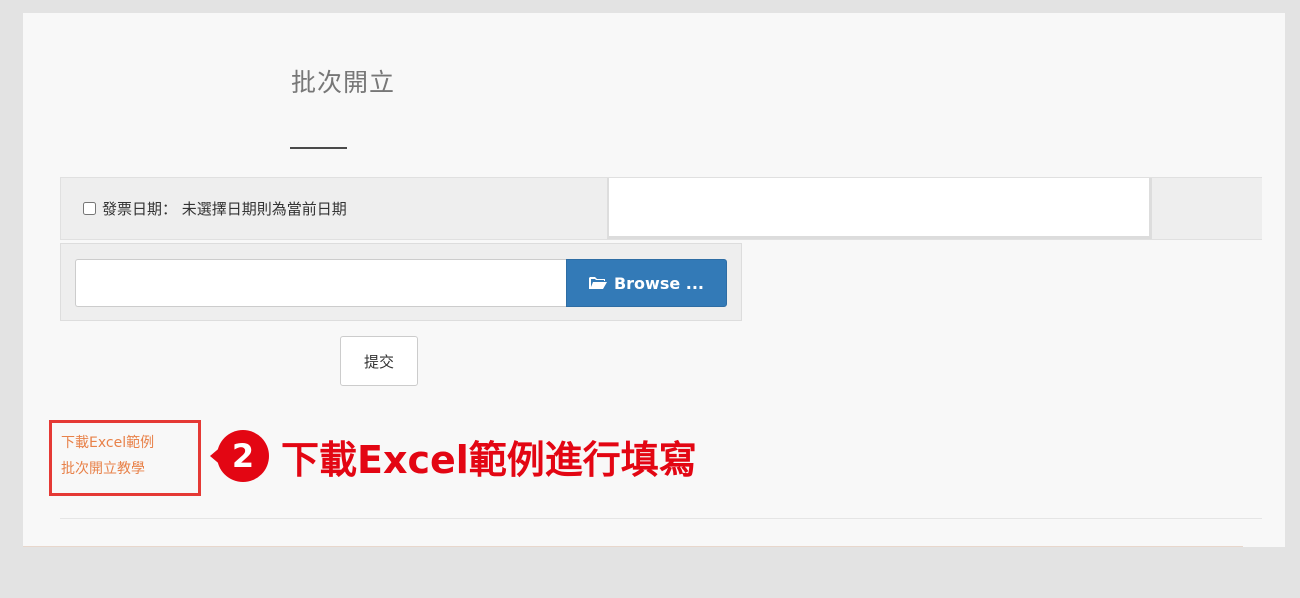  Describe the element at coordinates (243, 456) in the screenshot. I see `step-number-badge: 2` at that location.